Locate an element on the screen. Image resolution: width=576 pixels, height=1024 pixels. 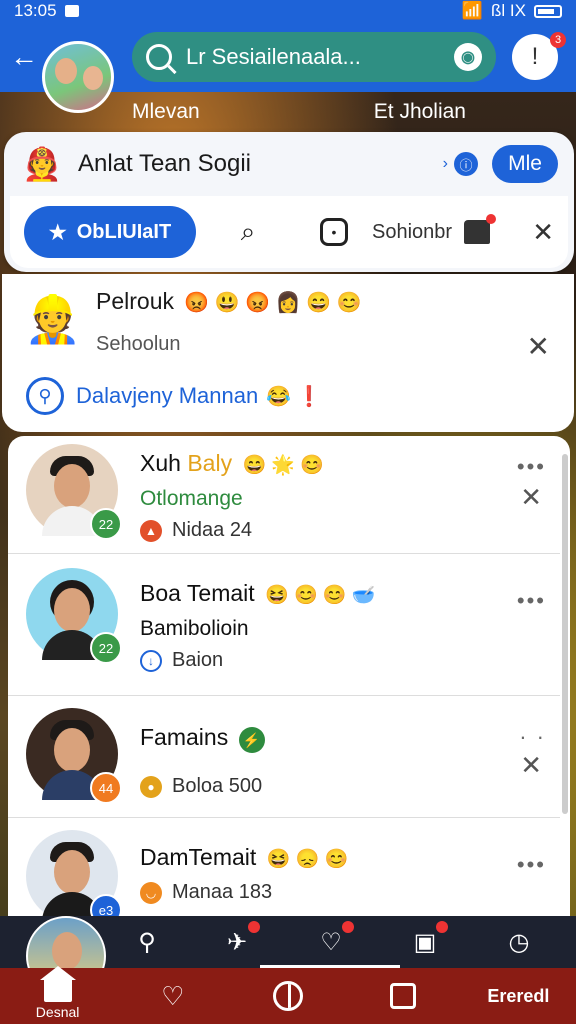
contact-meta: Boloa 500 is located at coordinates (217, 786).